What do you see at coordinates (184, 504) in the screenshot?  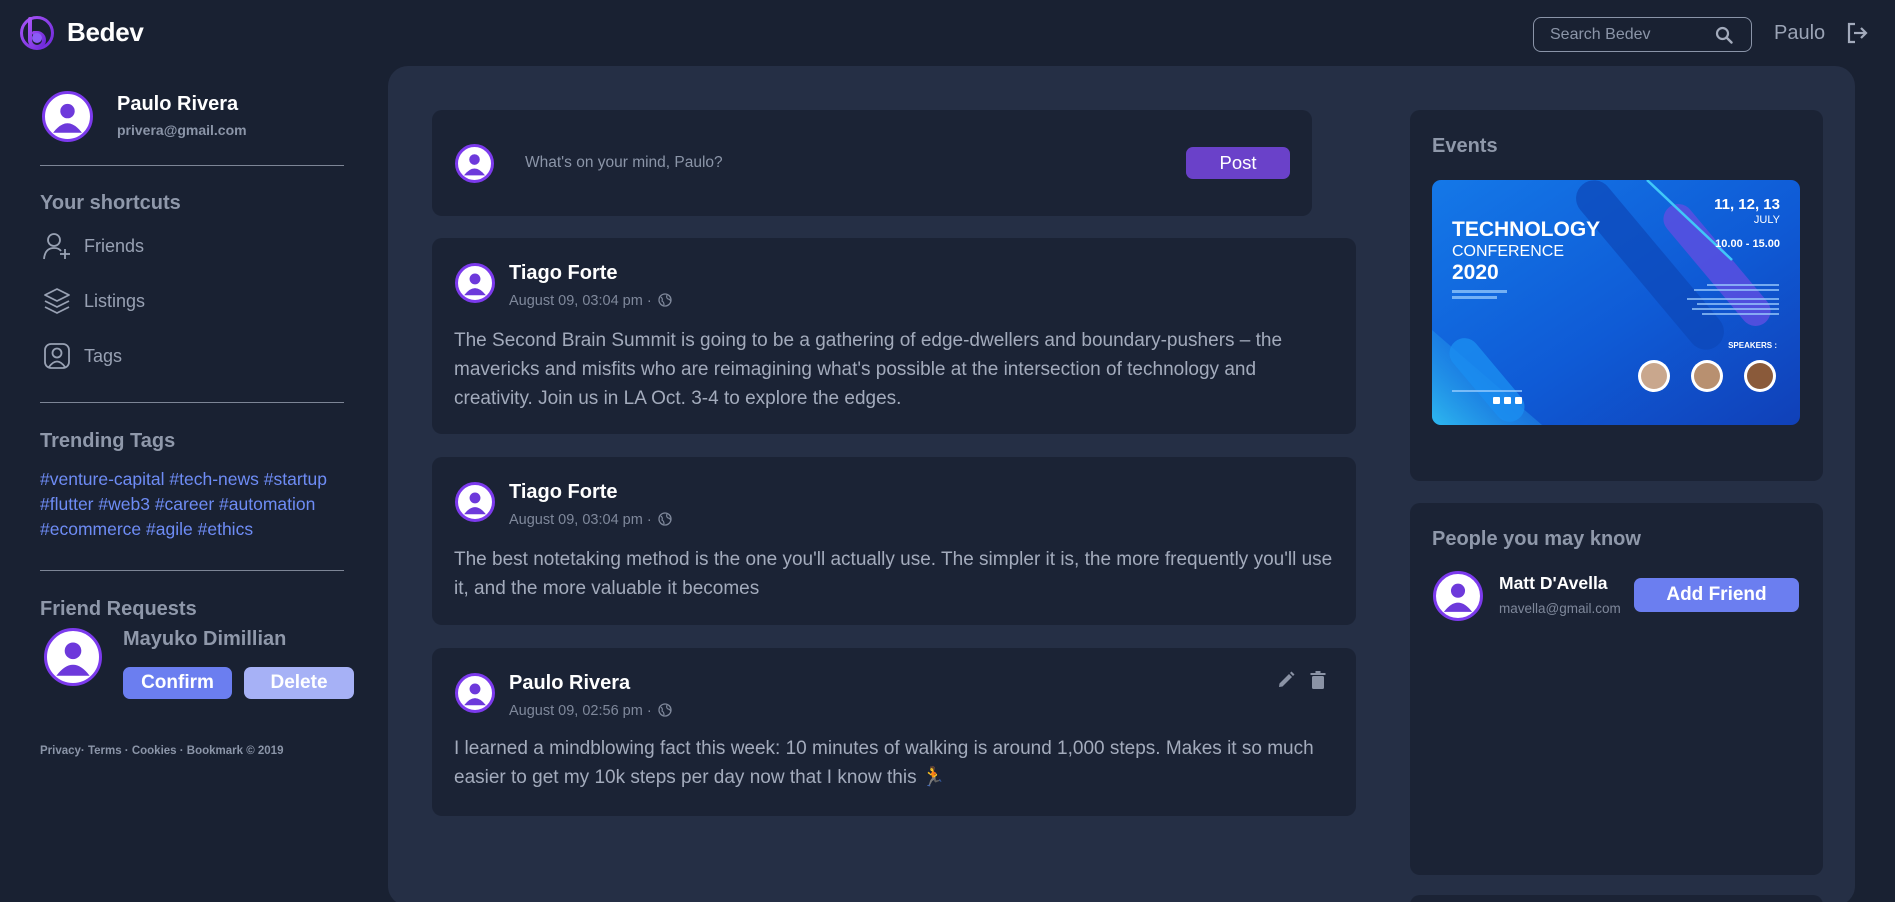 I see `tag-link: #career` at bounding box center [184, 504].